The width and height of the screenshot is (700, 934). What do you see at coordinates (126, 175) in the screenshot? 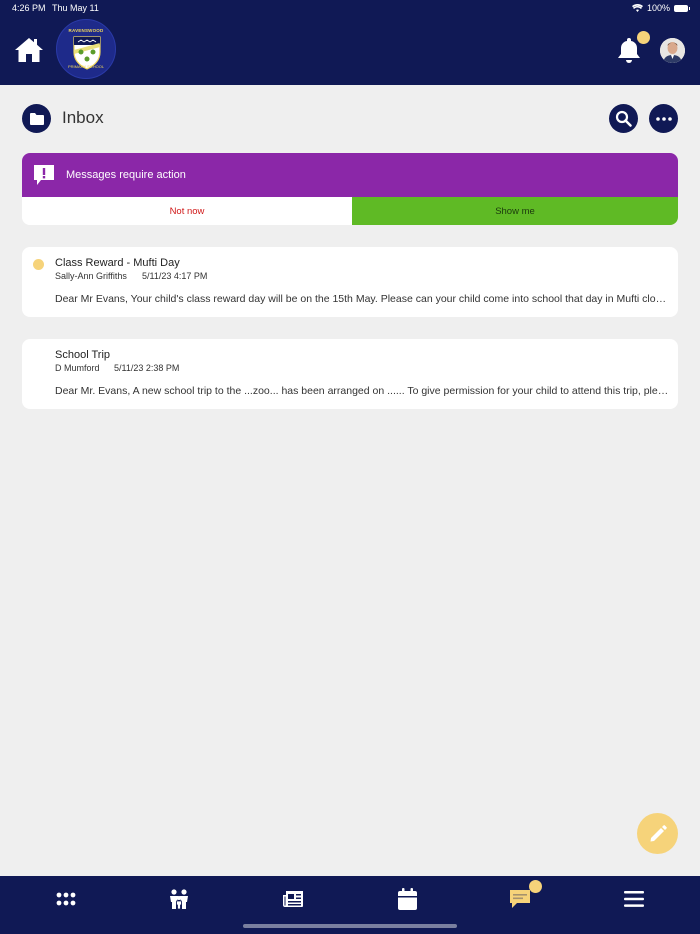
I see `action-banner-message: Messages require action` at bounding box center [126, 175].